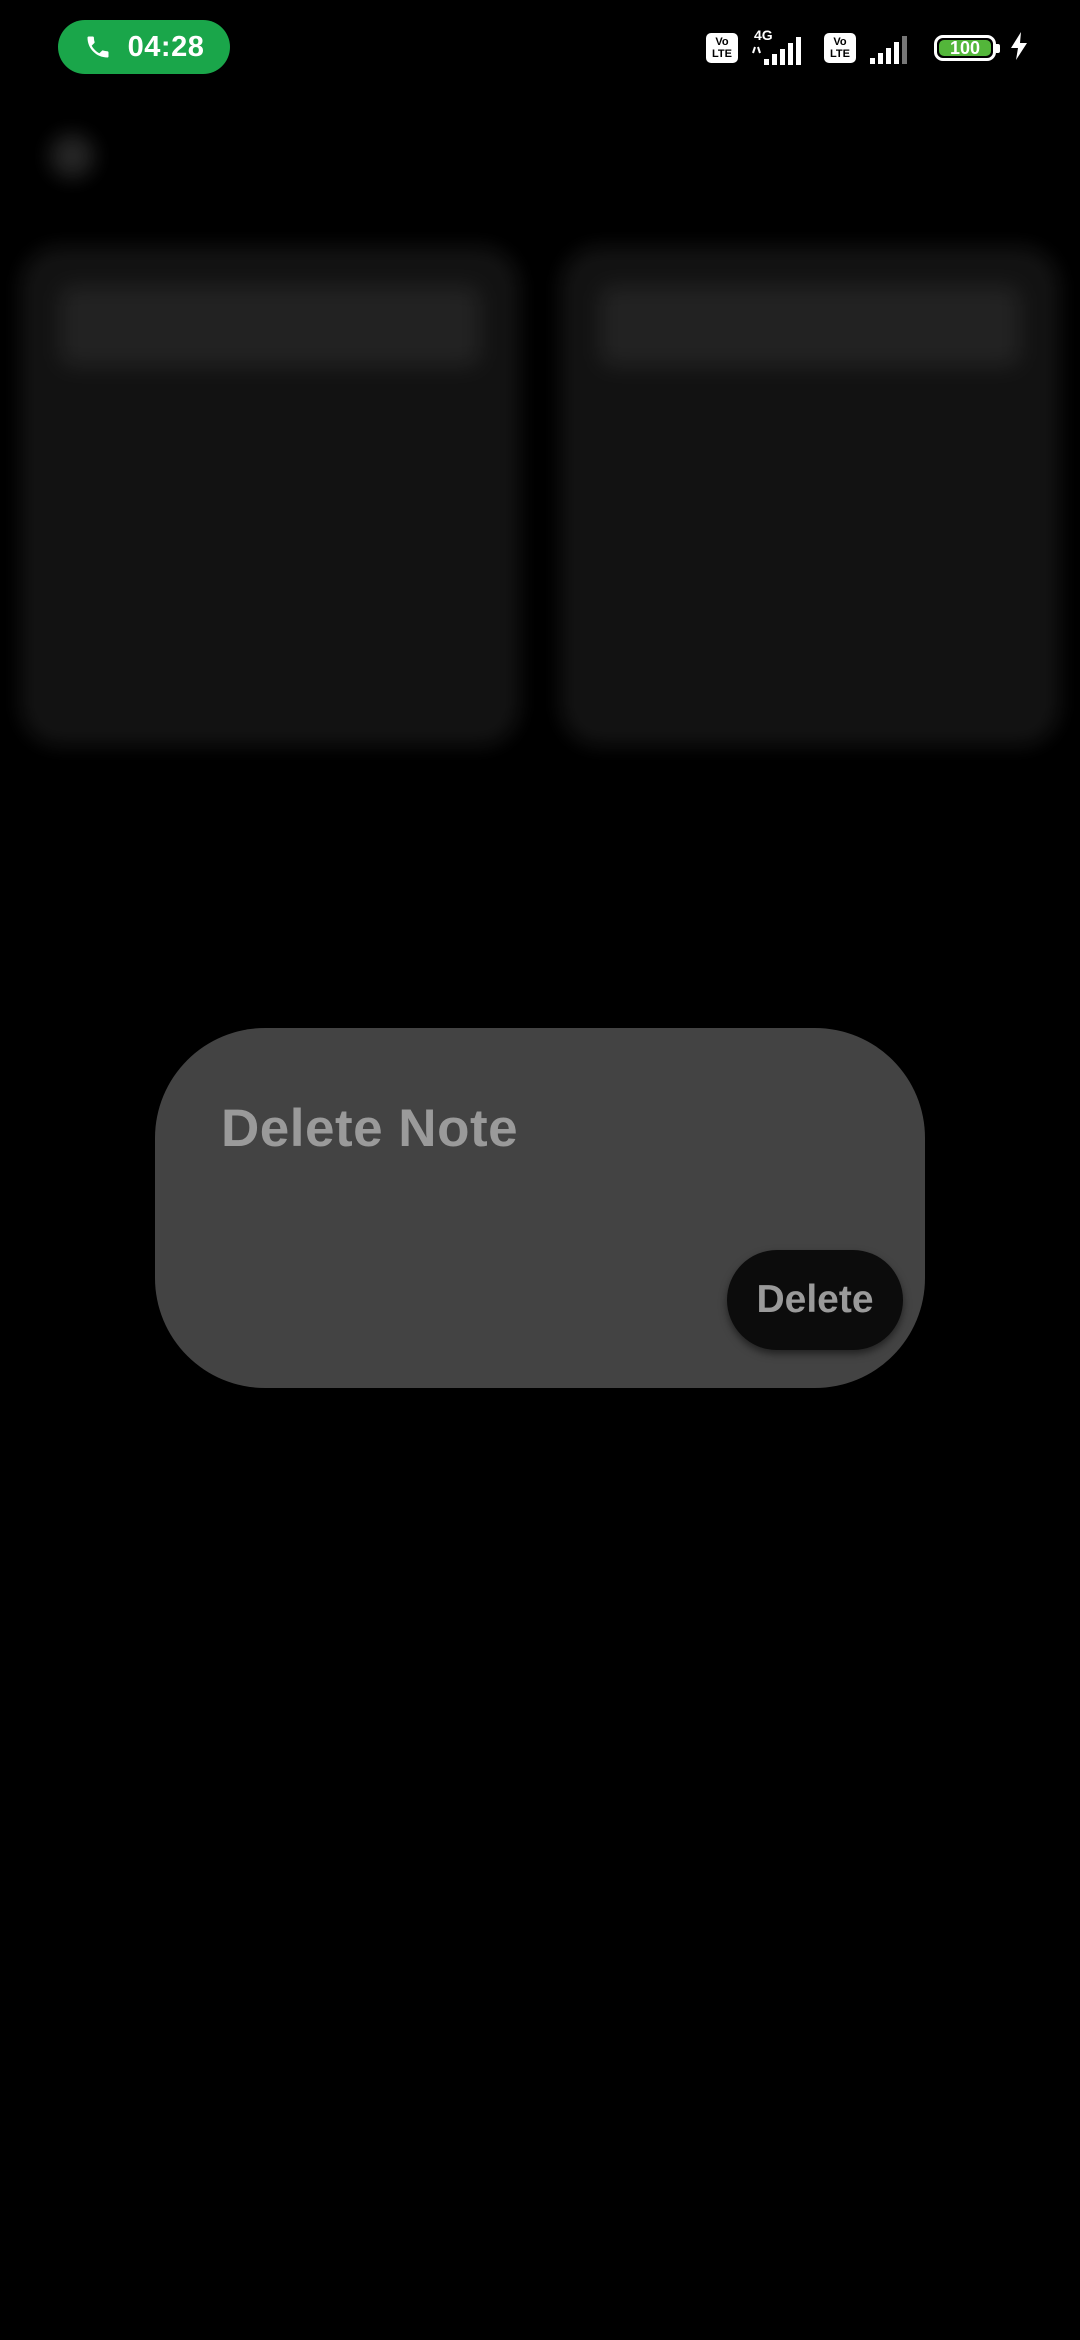 The image size is (1080, 2340). I want to click on delete-note-dialog: Delete Note Delete, so click(540, 1208).